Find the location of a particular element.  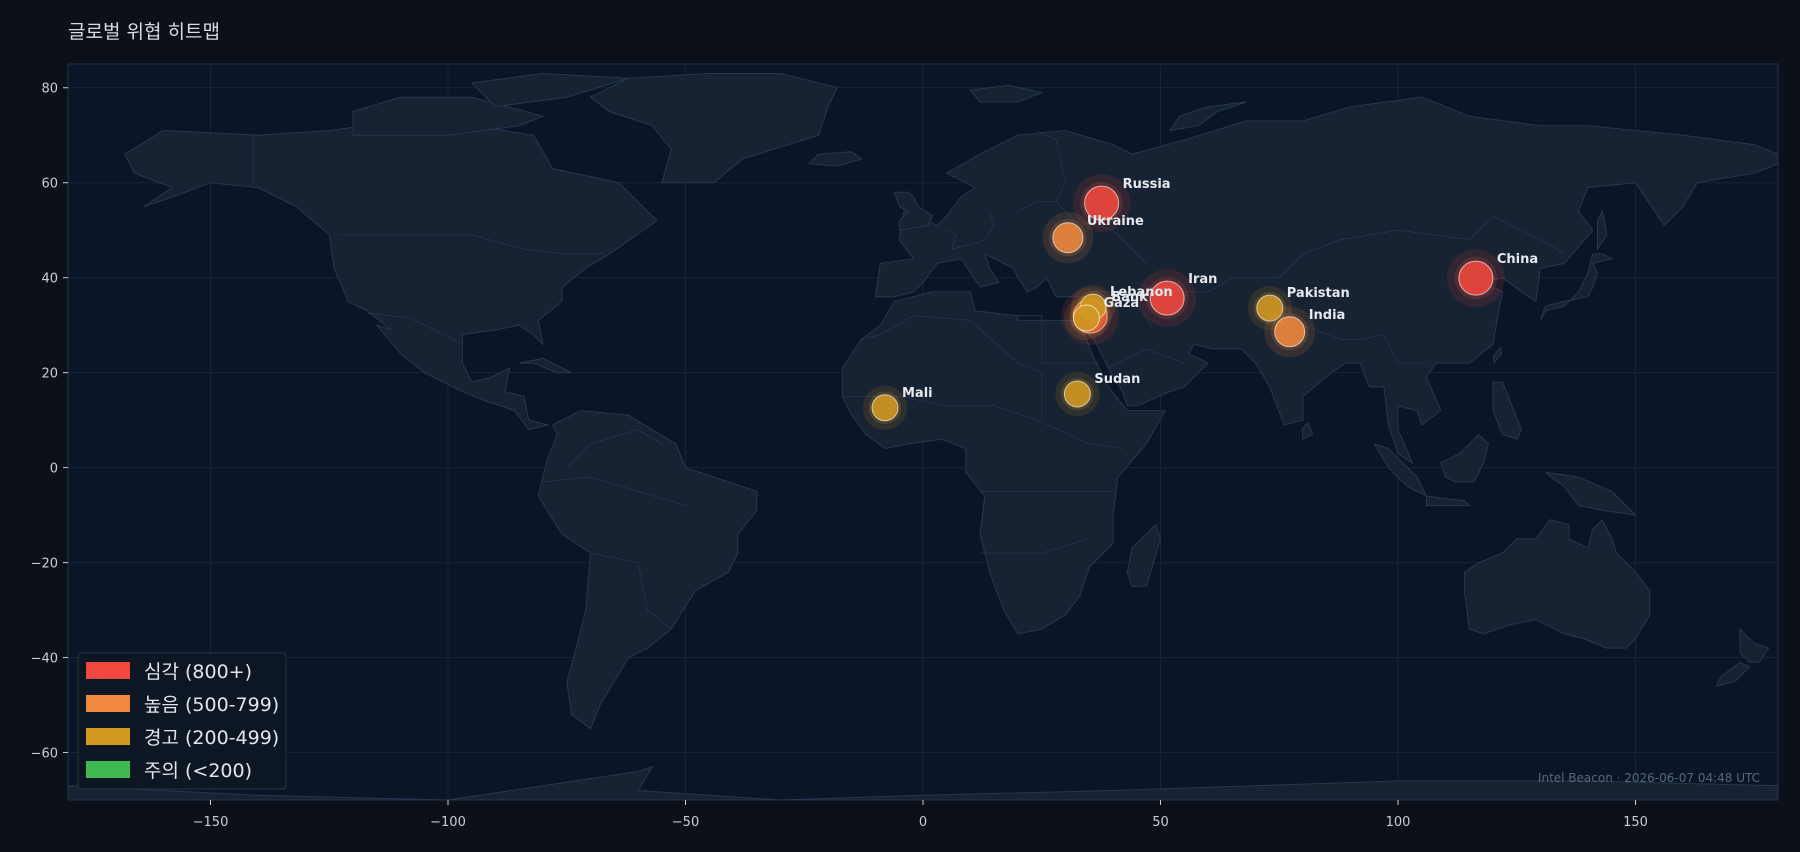

y-tick-label: 60 is located at coordinates (49, 184).